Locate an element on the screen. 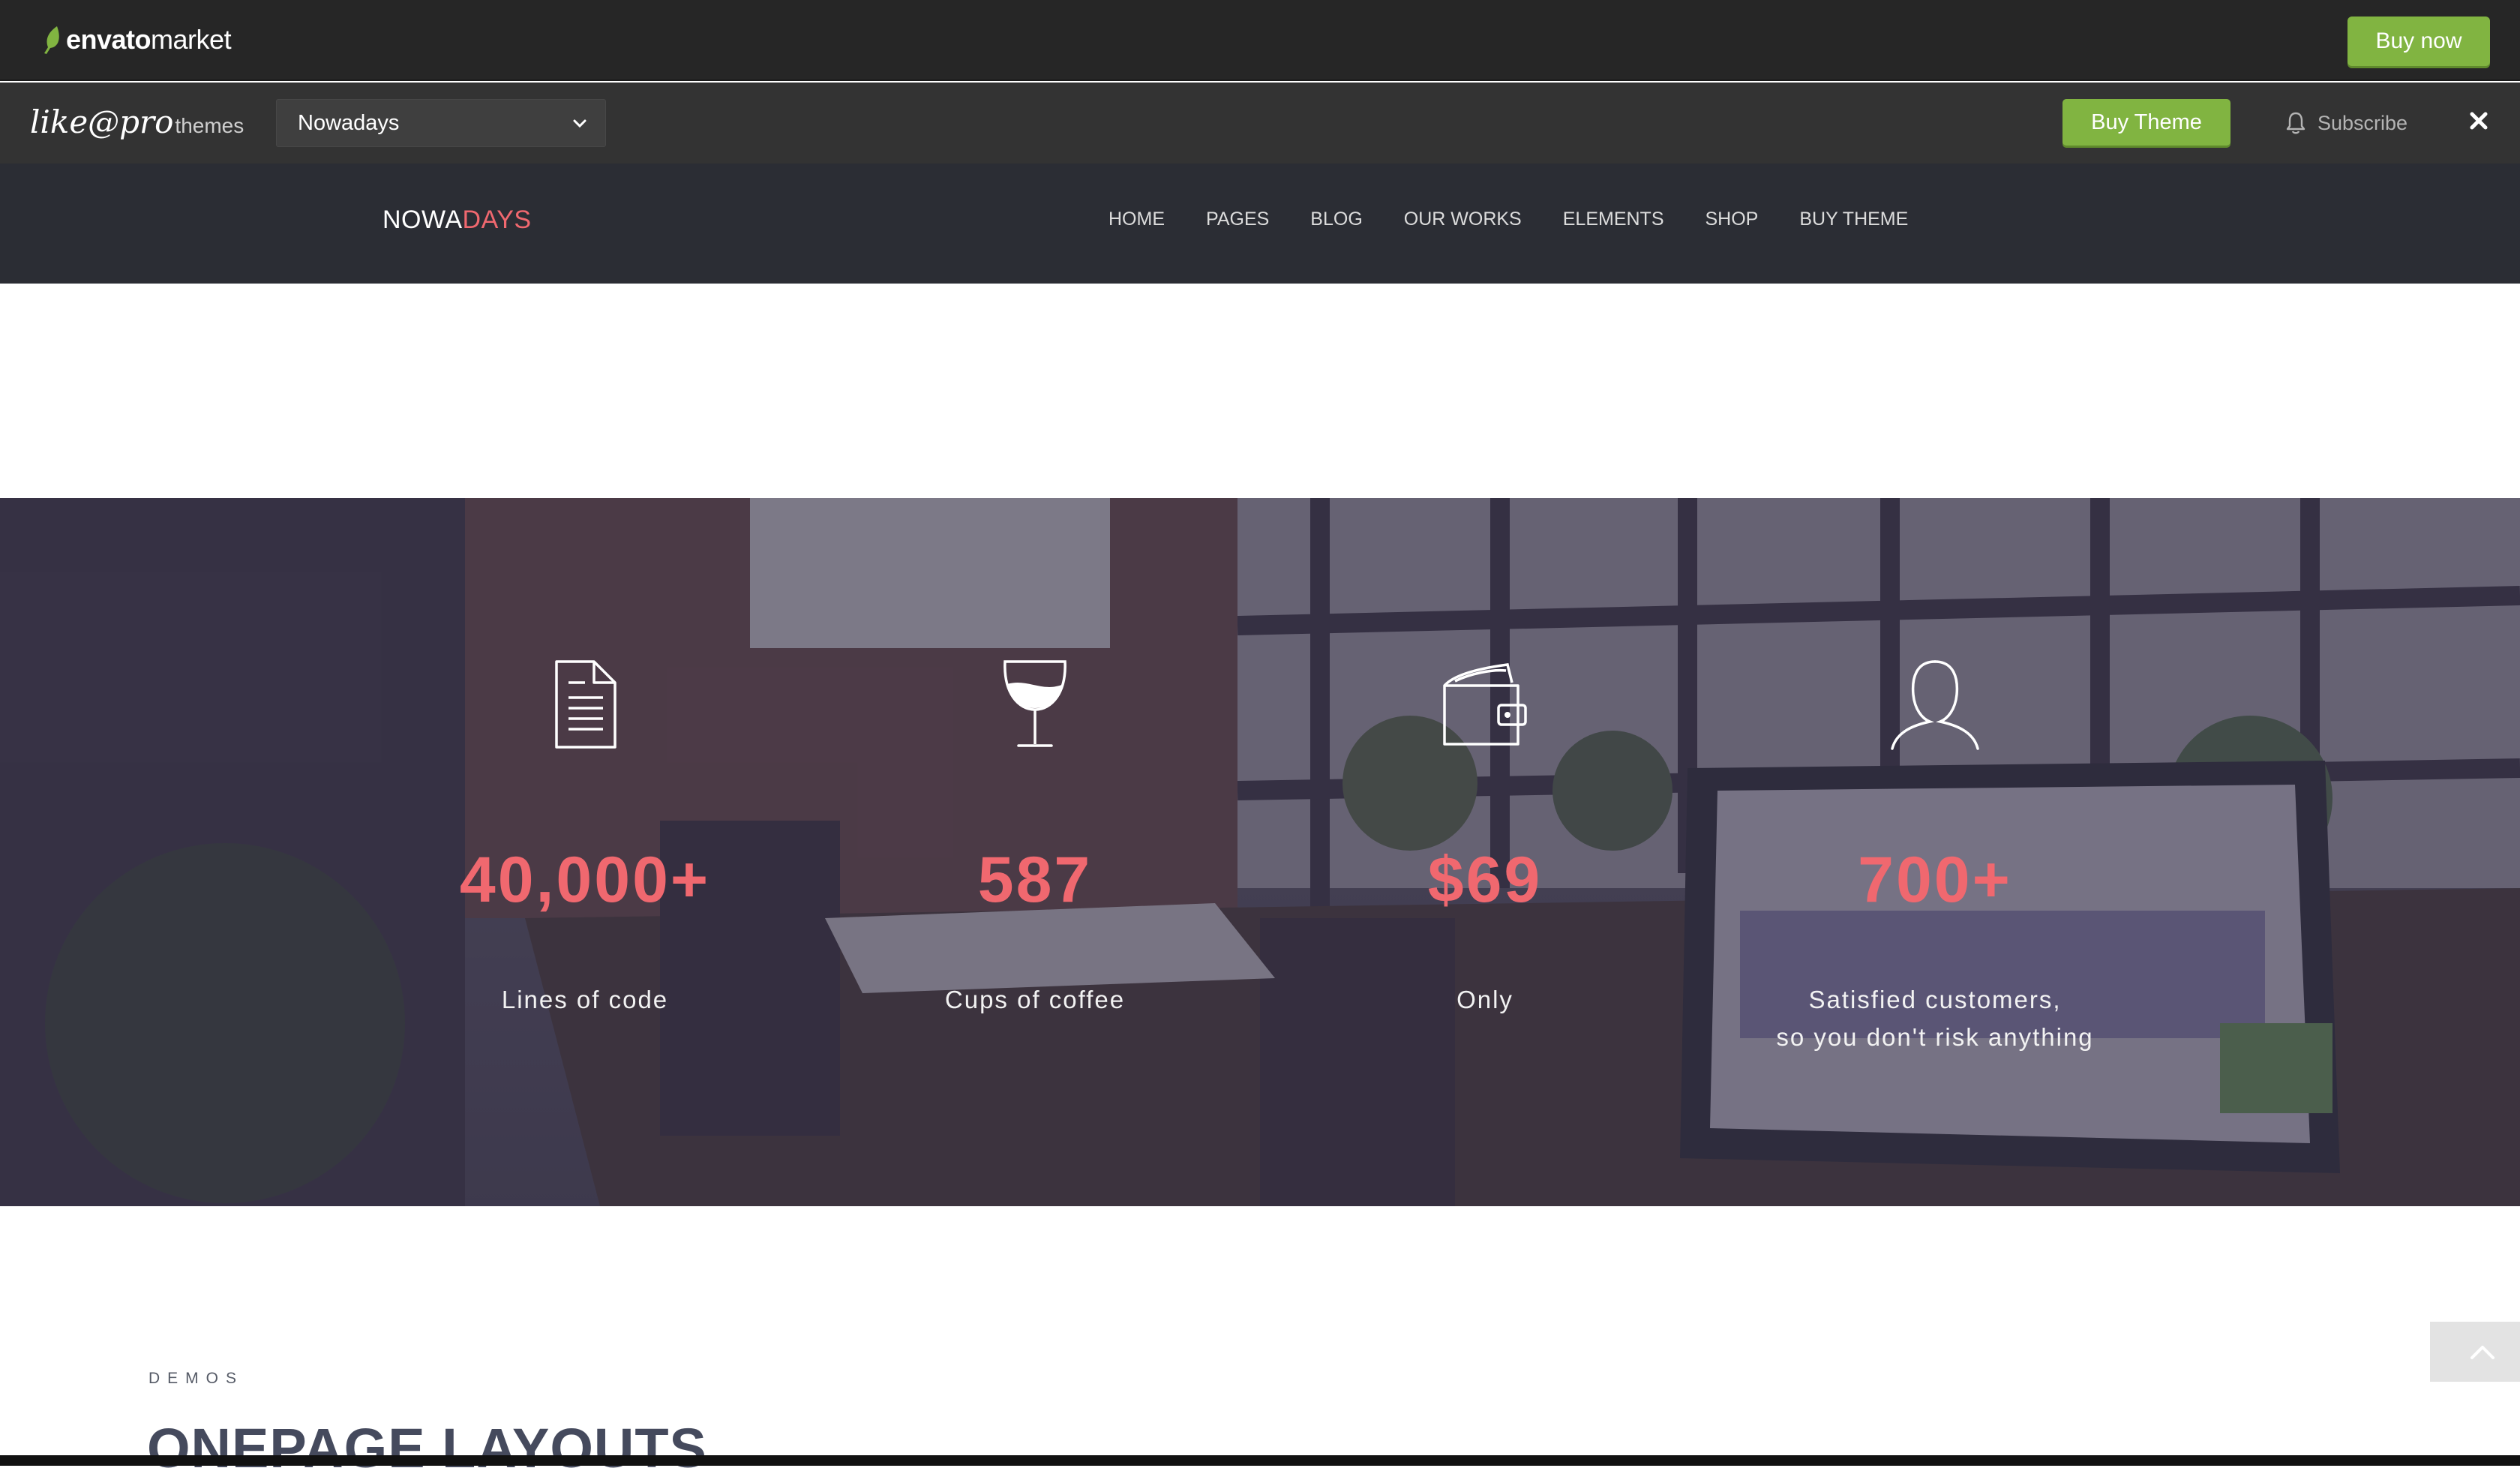  stat-cups-of-coffee: 587 Cups of coffee is located at coordinates (1035, 852).